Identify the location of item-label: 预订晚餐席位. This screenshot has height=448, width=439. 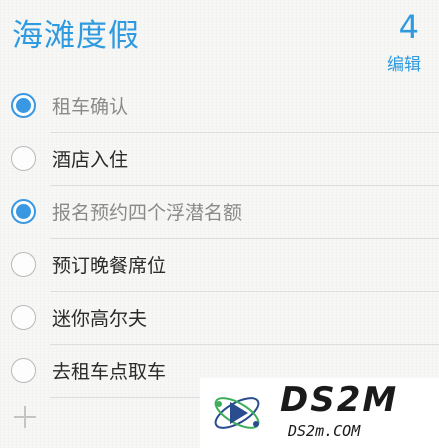
(109, 266).